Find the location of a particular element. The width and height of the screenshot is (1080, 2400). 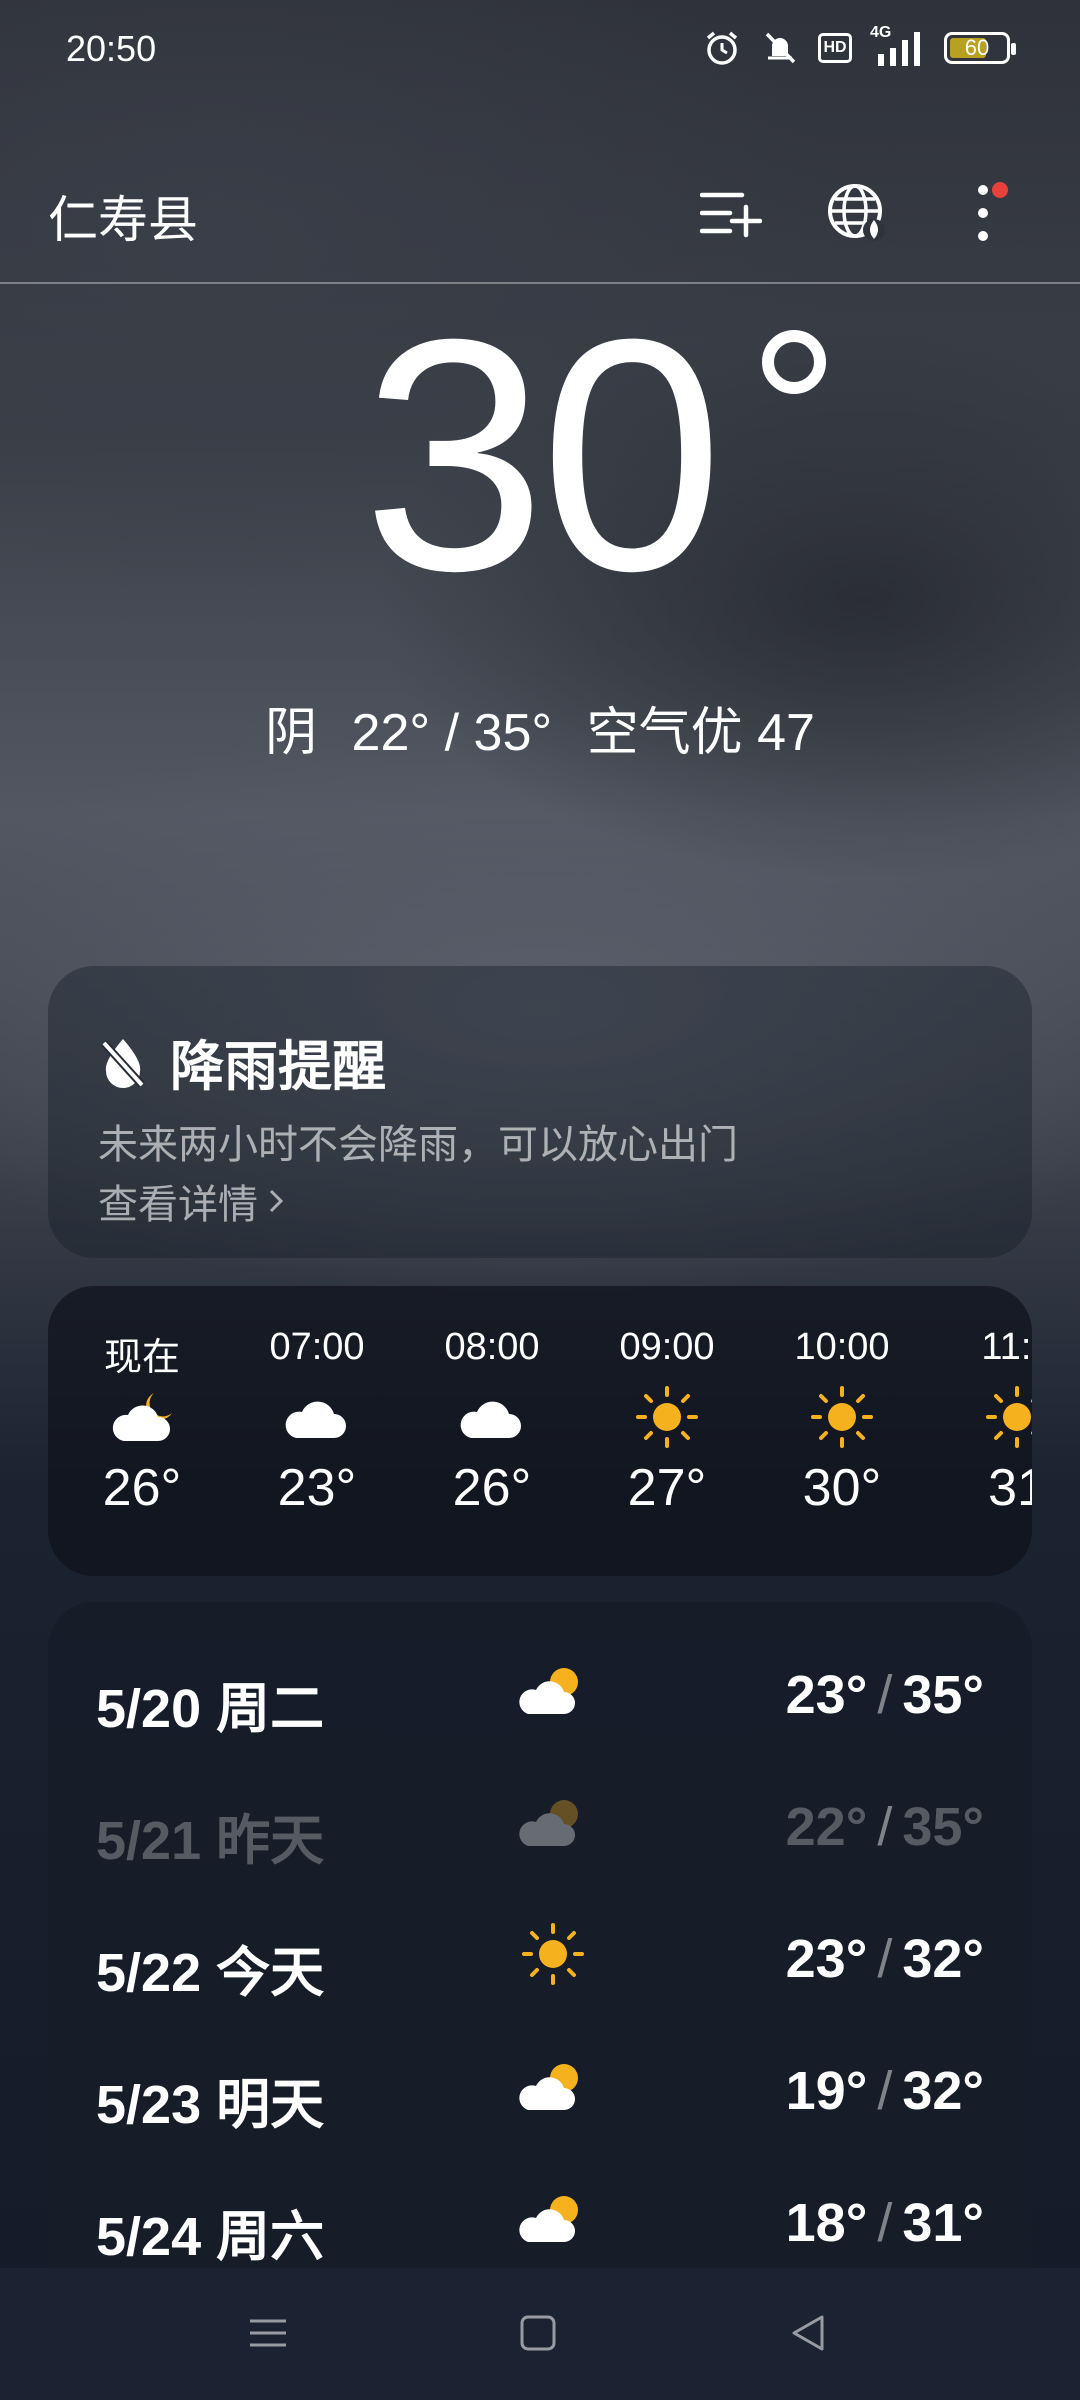

hour-item: 08:00 26° is located at coordinates (492, 1422).